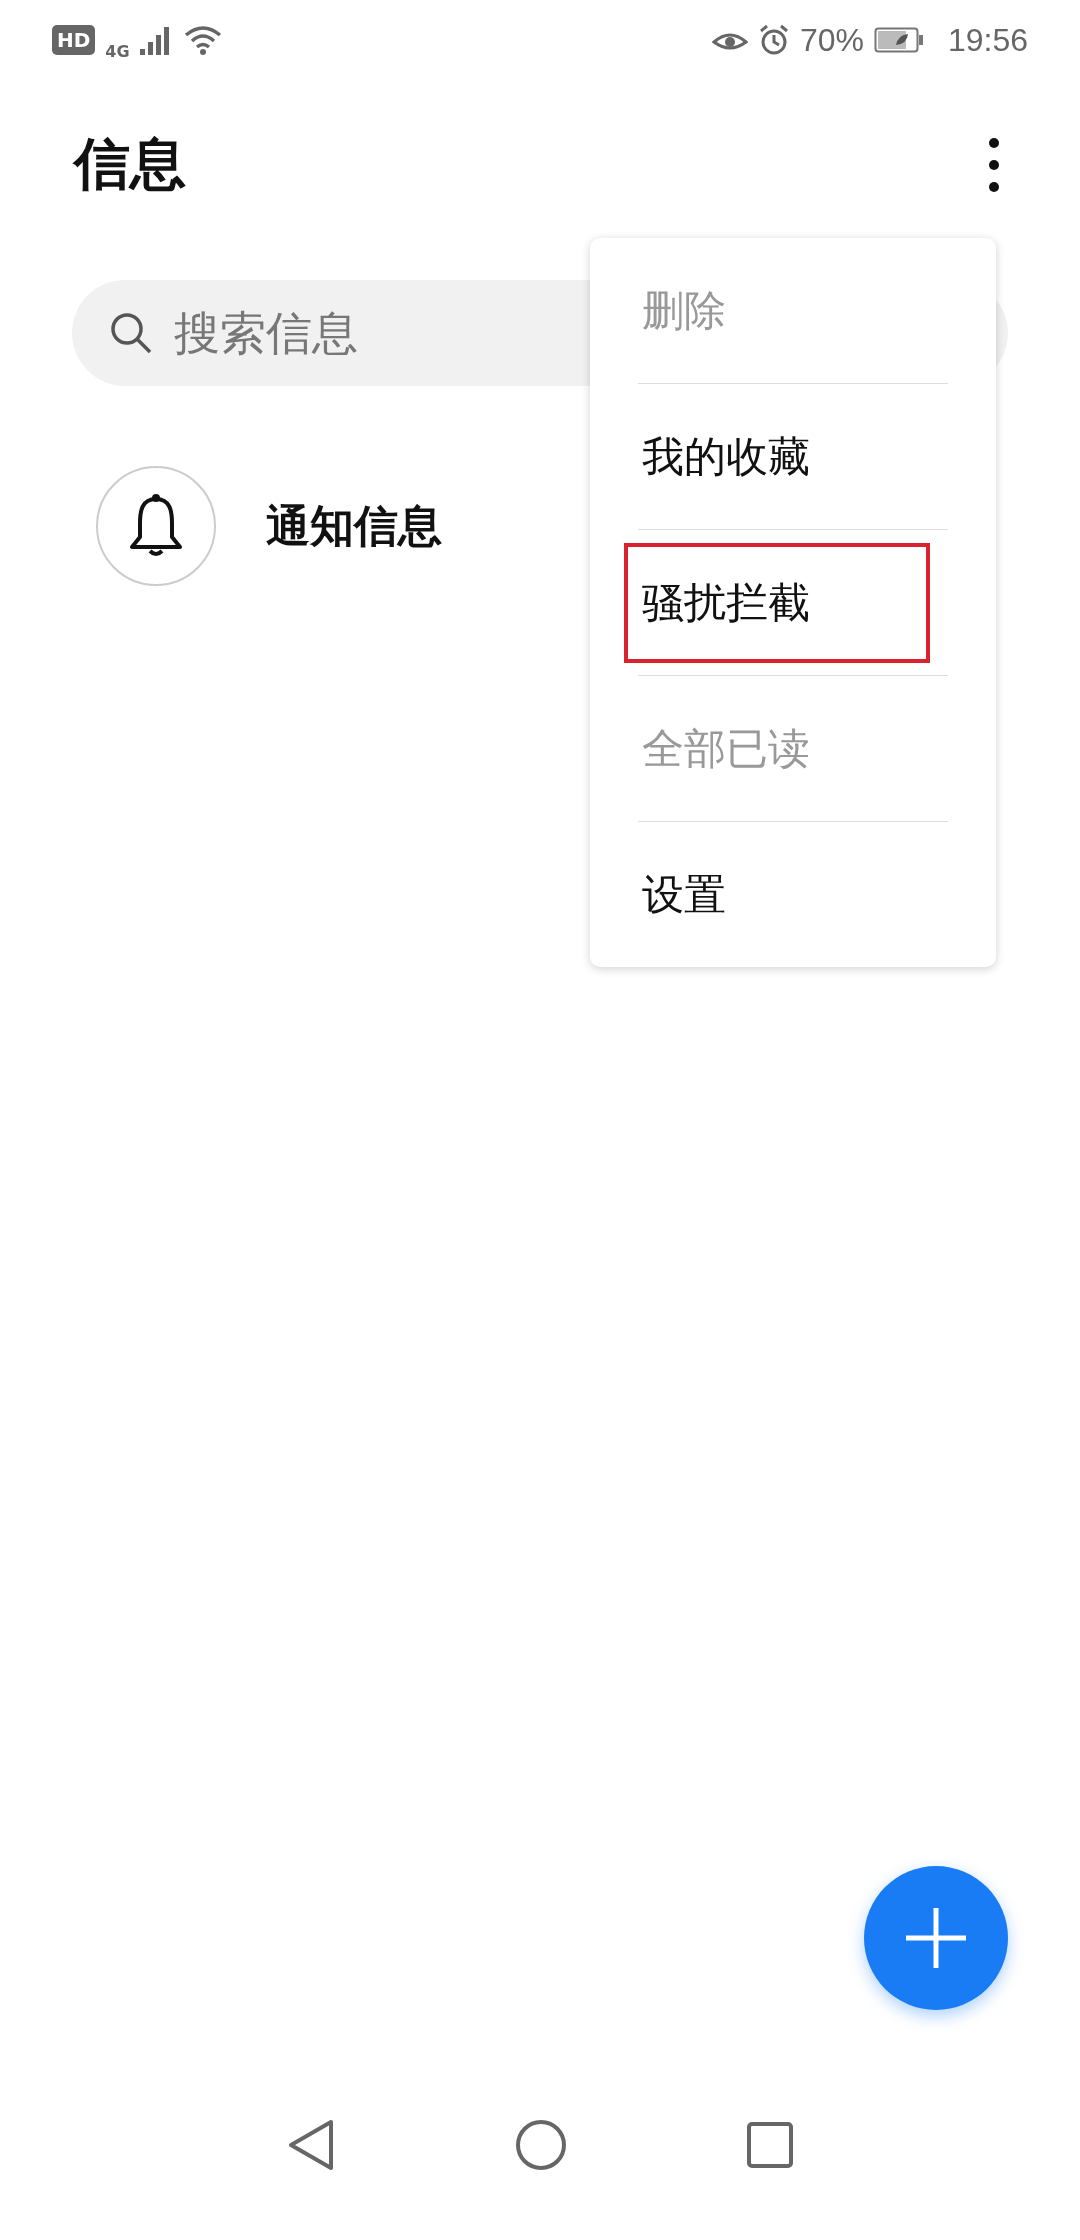 This screenshot has width=1080, height=2240. Describe the element at coordinates (74, 40) in the screenshot. I see `hd-indicator: HD` at that location.